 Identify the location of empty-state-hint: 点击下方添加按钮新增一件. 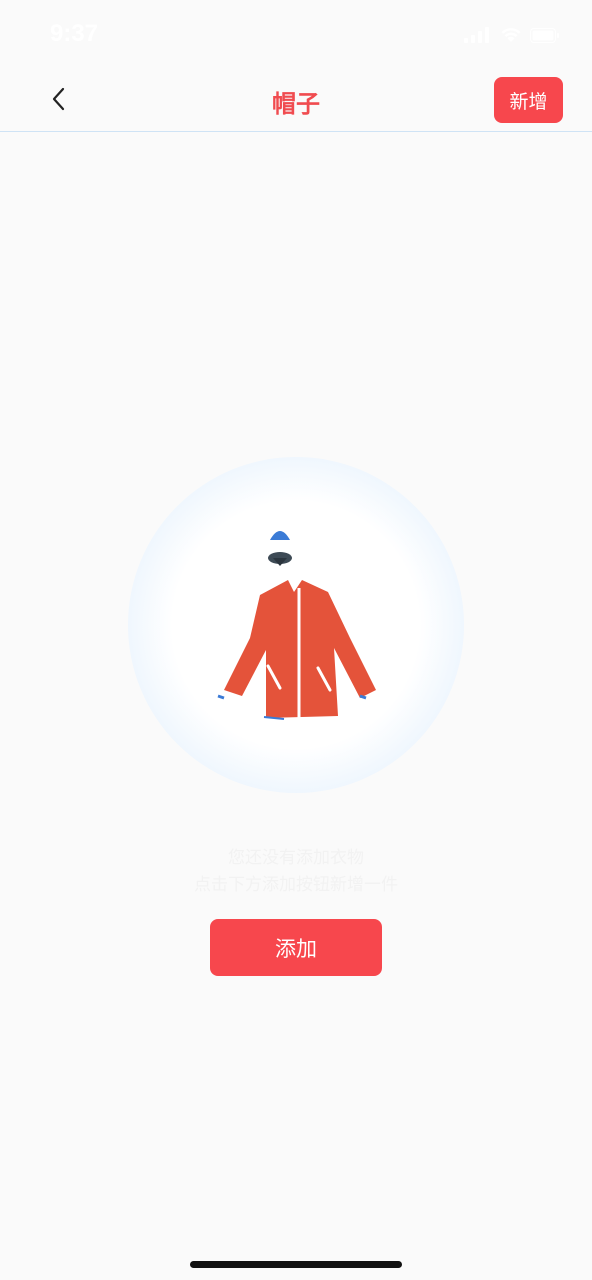
(296, 885).